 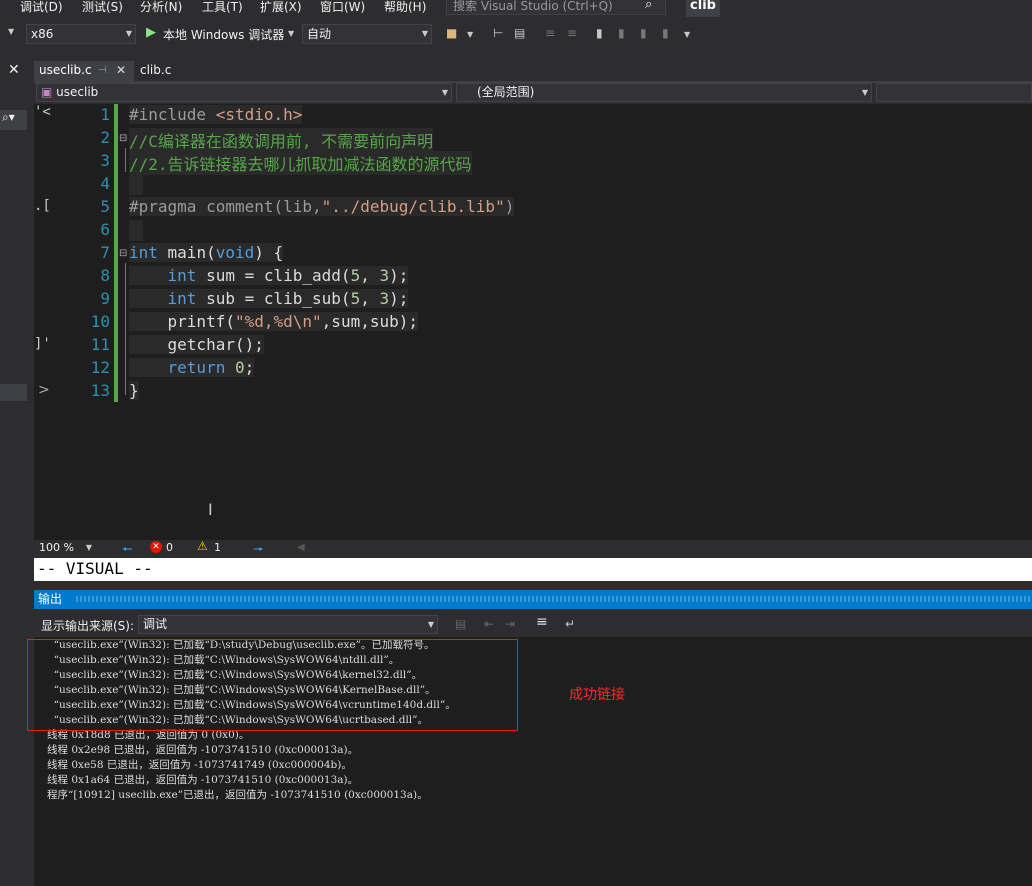 What do you see at coordinates (529, 70) in the screenshot?
I see `tab-strip` at bounding box center [529, 70].